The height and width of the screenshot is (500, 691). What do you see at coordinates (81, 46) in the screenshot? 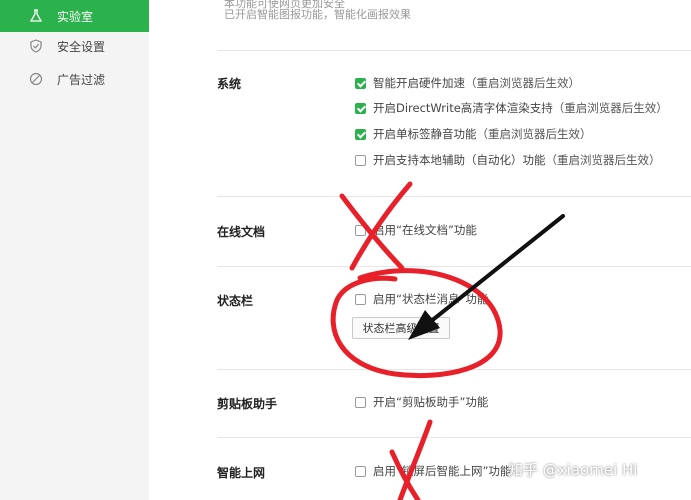
I see `sidebar-item-label: 安全设置` at bounding box center [81, 46].